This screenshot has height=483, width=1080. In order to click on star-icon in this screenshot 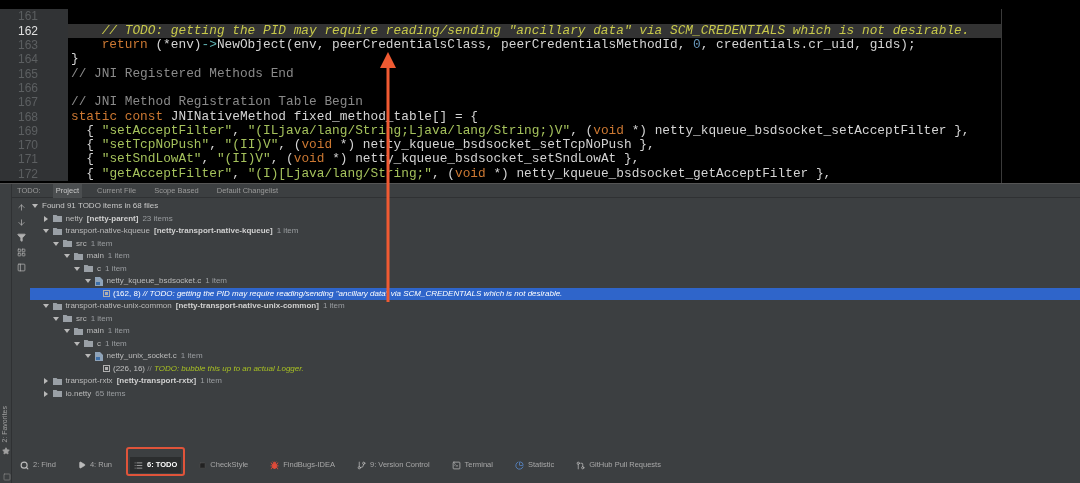, I will do `click(5, 451)`.